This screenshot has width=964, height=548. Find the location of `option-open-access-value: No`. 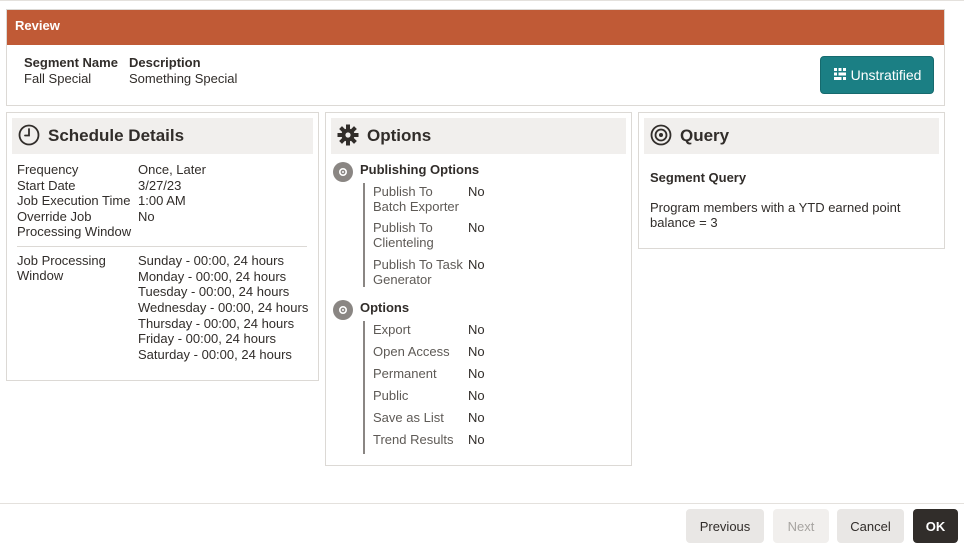

option-open-access-value: No is located at coordinates (476, 351).